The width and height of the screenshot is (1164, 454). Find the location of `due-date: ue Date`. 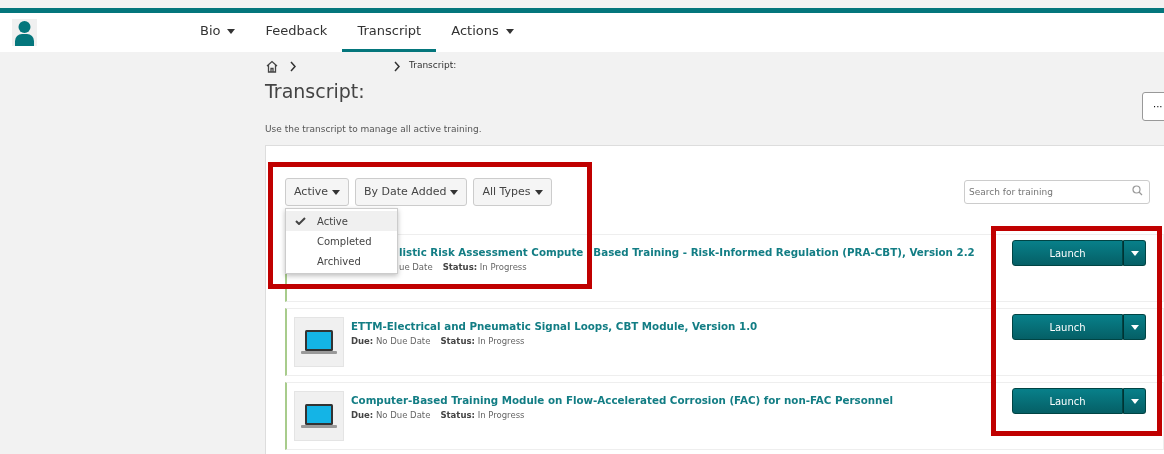

due-date: ue Date is located at coordinates (416, 267).